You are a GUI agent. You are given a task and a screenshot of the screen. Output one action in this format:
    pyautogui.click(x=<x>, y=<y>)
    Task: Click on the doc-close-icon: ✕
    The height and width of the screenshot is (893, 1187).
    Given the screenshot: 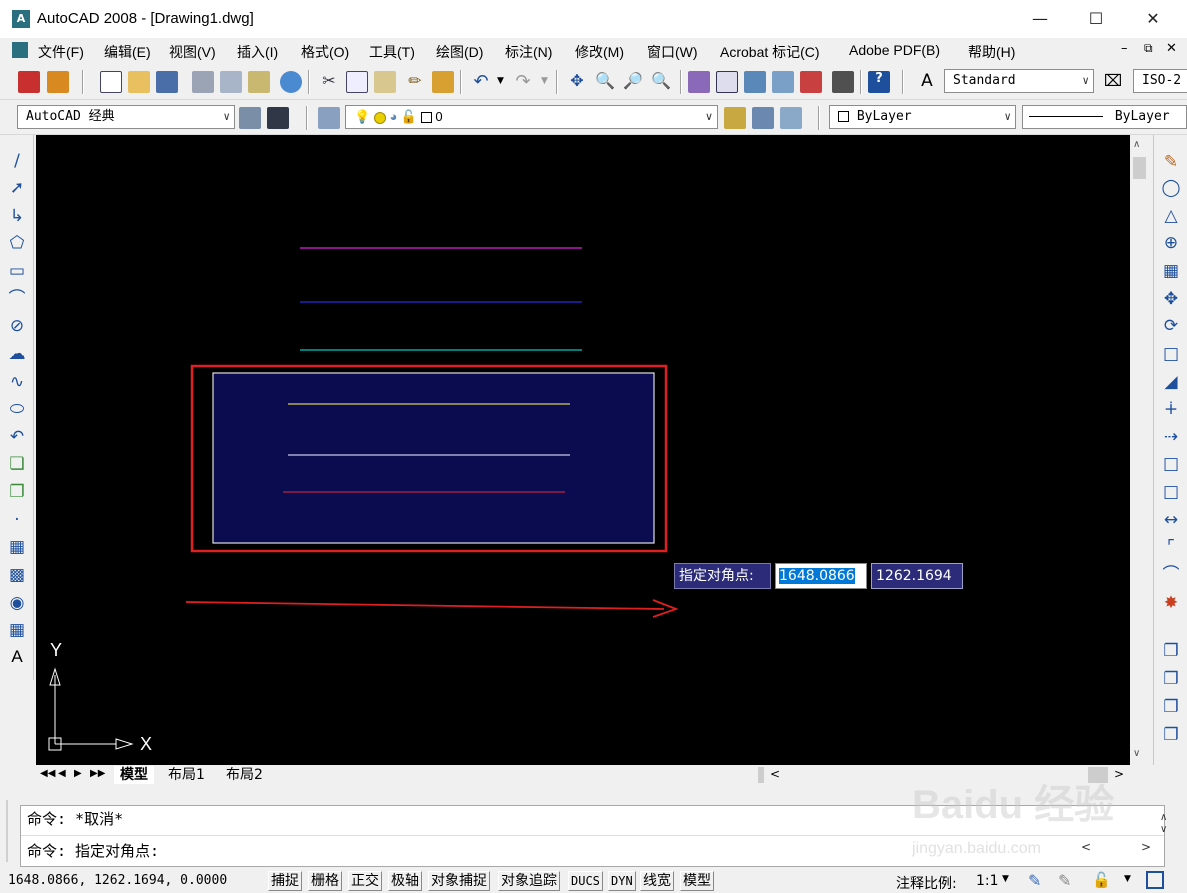 What is the action you would take?
    pyautogui.click(x=1171, y=48)
    